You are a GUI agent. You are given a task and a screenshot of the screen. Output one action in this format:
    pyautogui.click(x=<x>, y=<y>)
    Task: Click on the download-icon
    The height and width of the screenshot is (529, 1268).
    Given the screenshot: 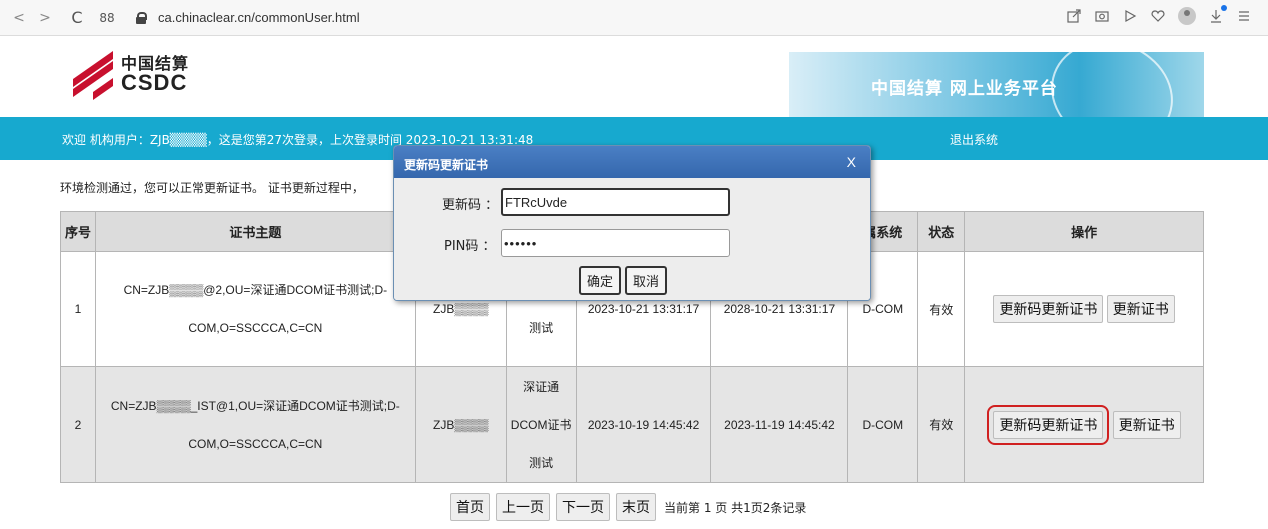 What is the action you would take?
    pyautogui.click(x=1217, y=14)
    